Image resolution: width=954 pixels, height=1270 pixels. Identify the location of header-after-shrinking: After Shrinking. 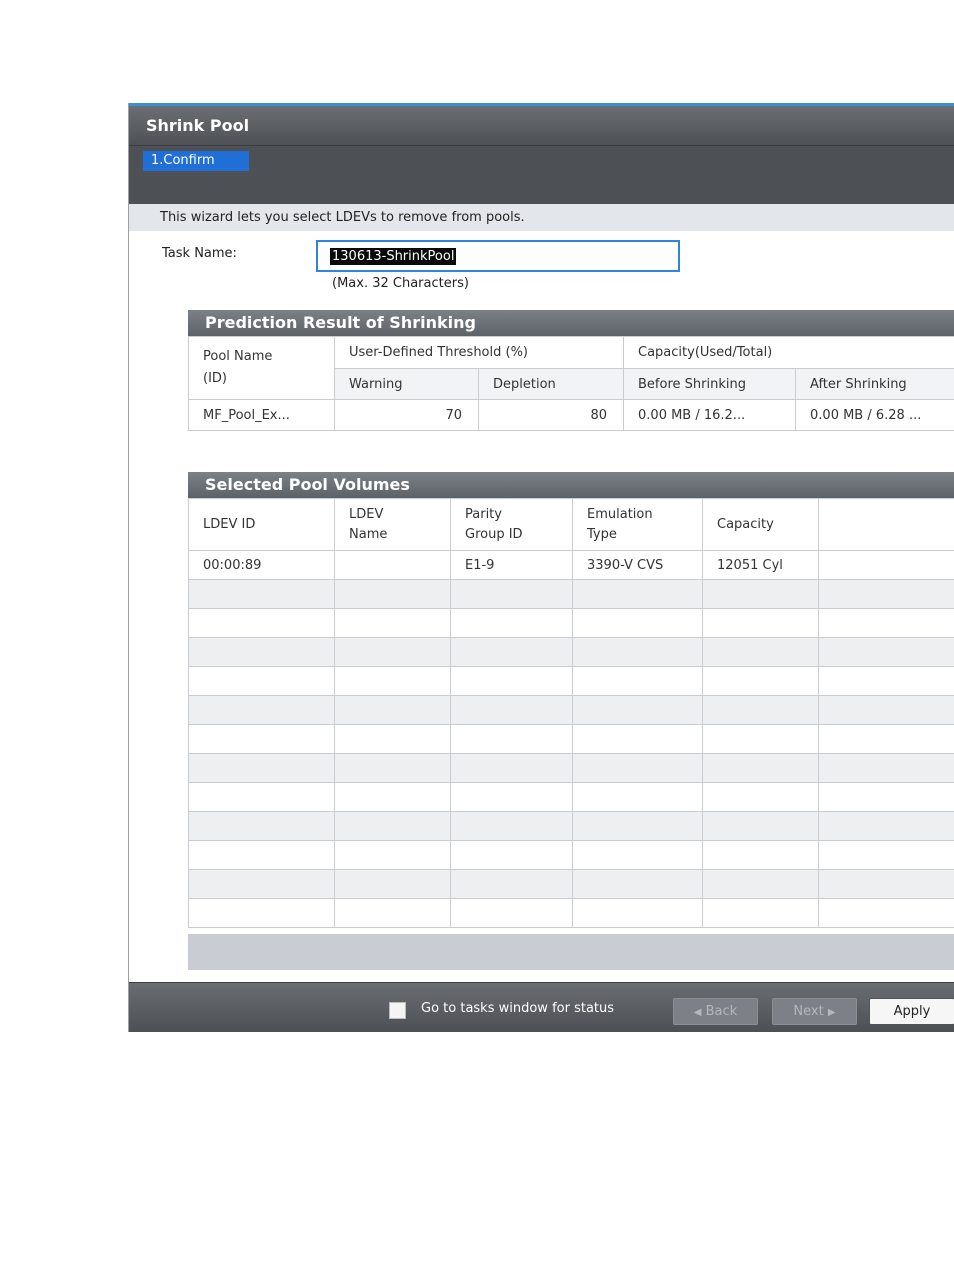
(874, 384).